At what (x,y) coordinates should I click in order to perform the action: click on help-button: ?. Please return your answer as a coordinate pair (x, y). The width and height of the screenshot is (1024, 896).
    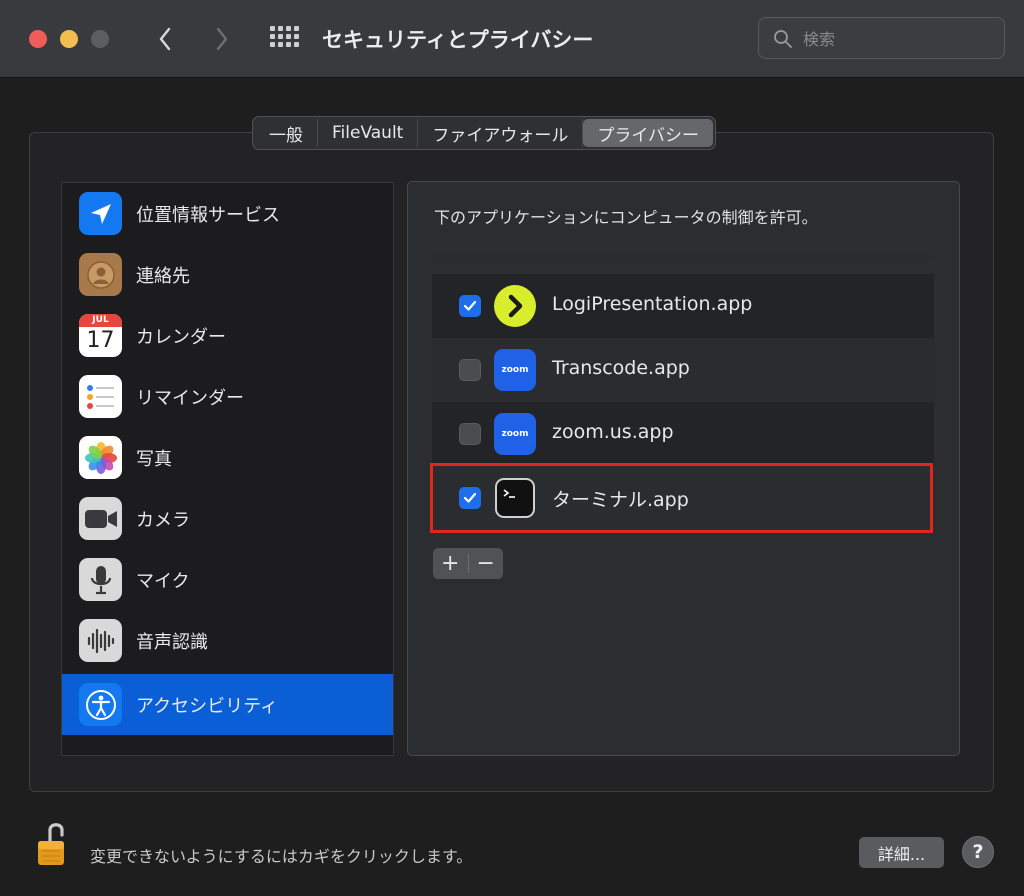
    Looking at the image, I should click on (978, 852).